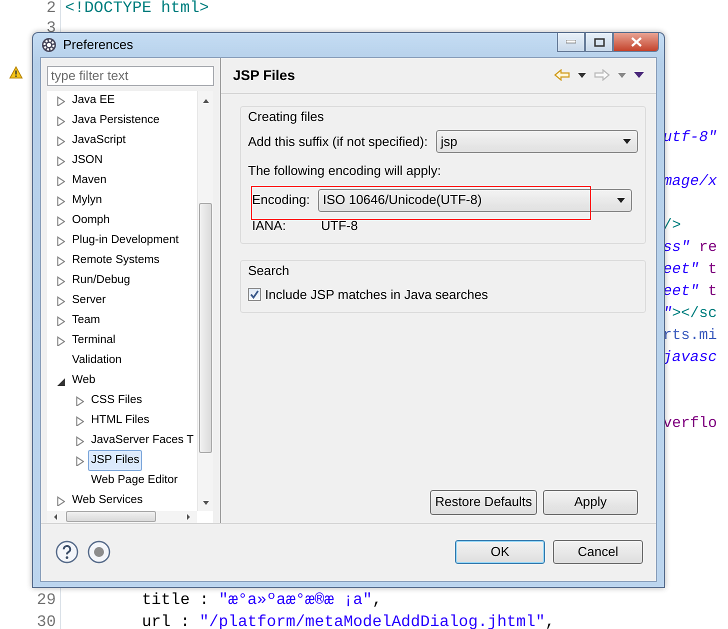  What do you see at coordinates (347, 620) in the screenshot?
I see `code-line: url : "/platform/metaModelAddDialog.jhtml",` at bounding box center [347, 620].